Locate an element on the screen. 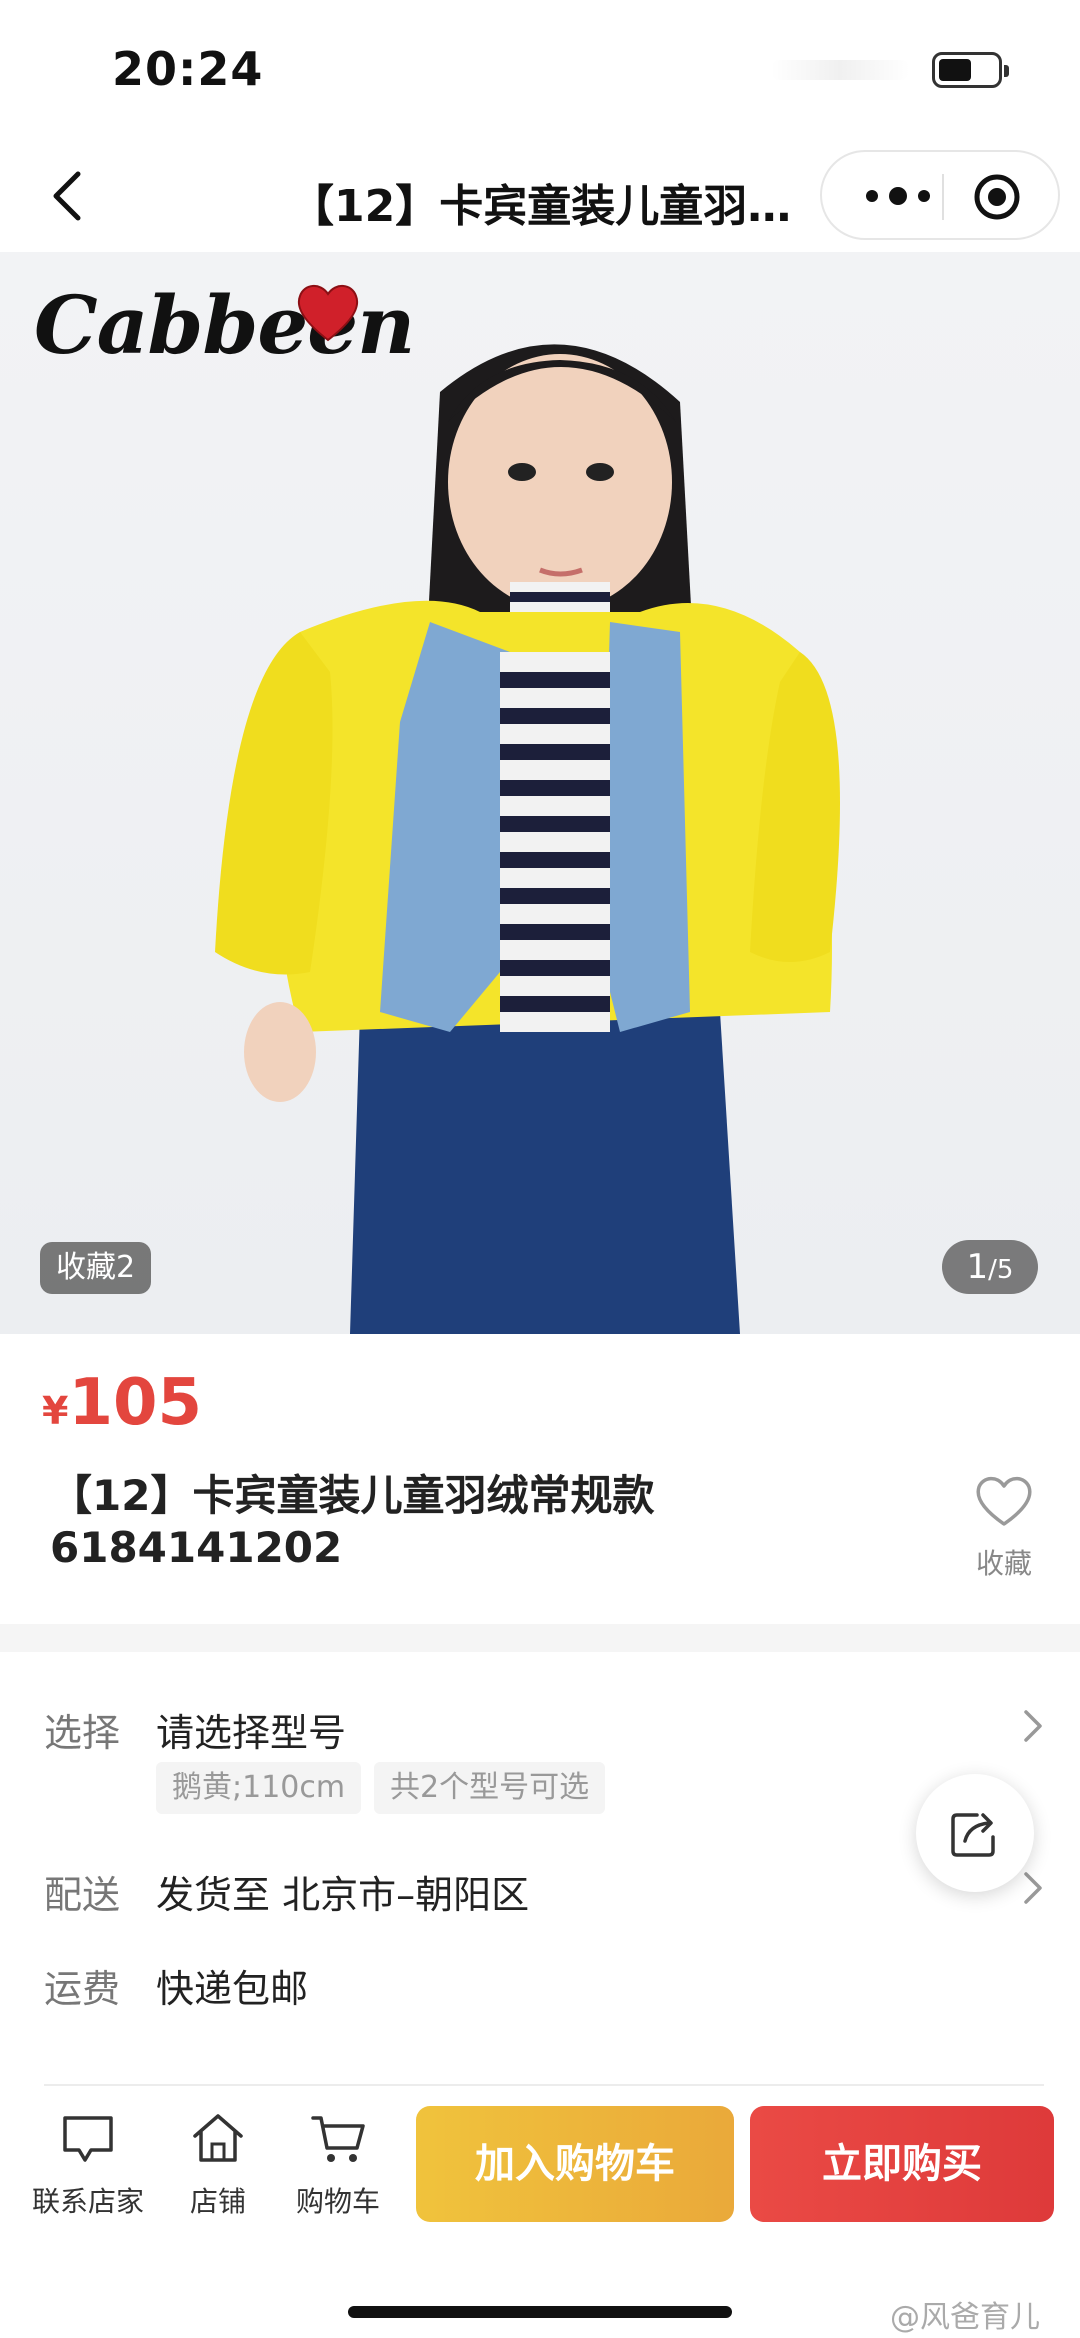  heart-outline-icon is located at coordinates (1004, 1501).